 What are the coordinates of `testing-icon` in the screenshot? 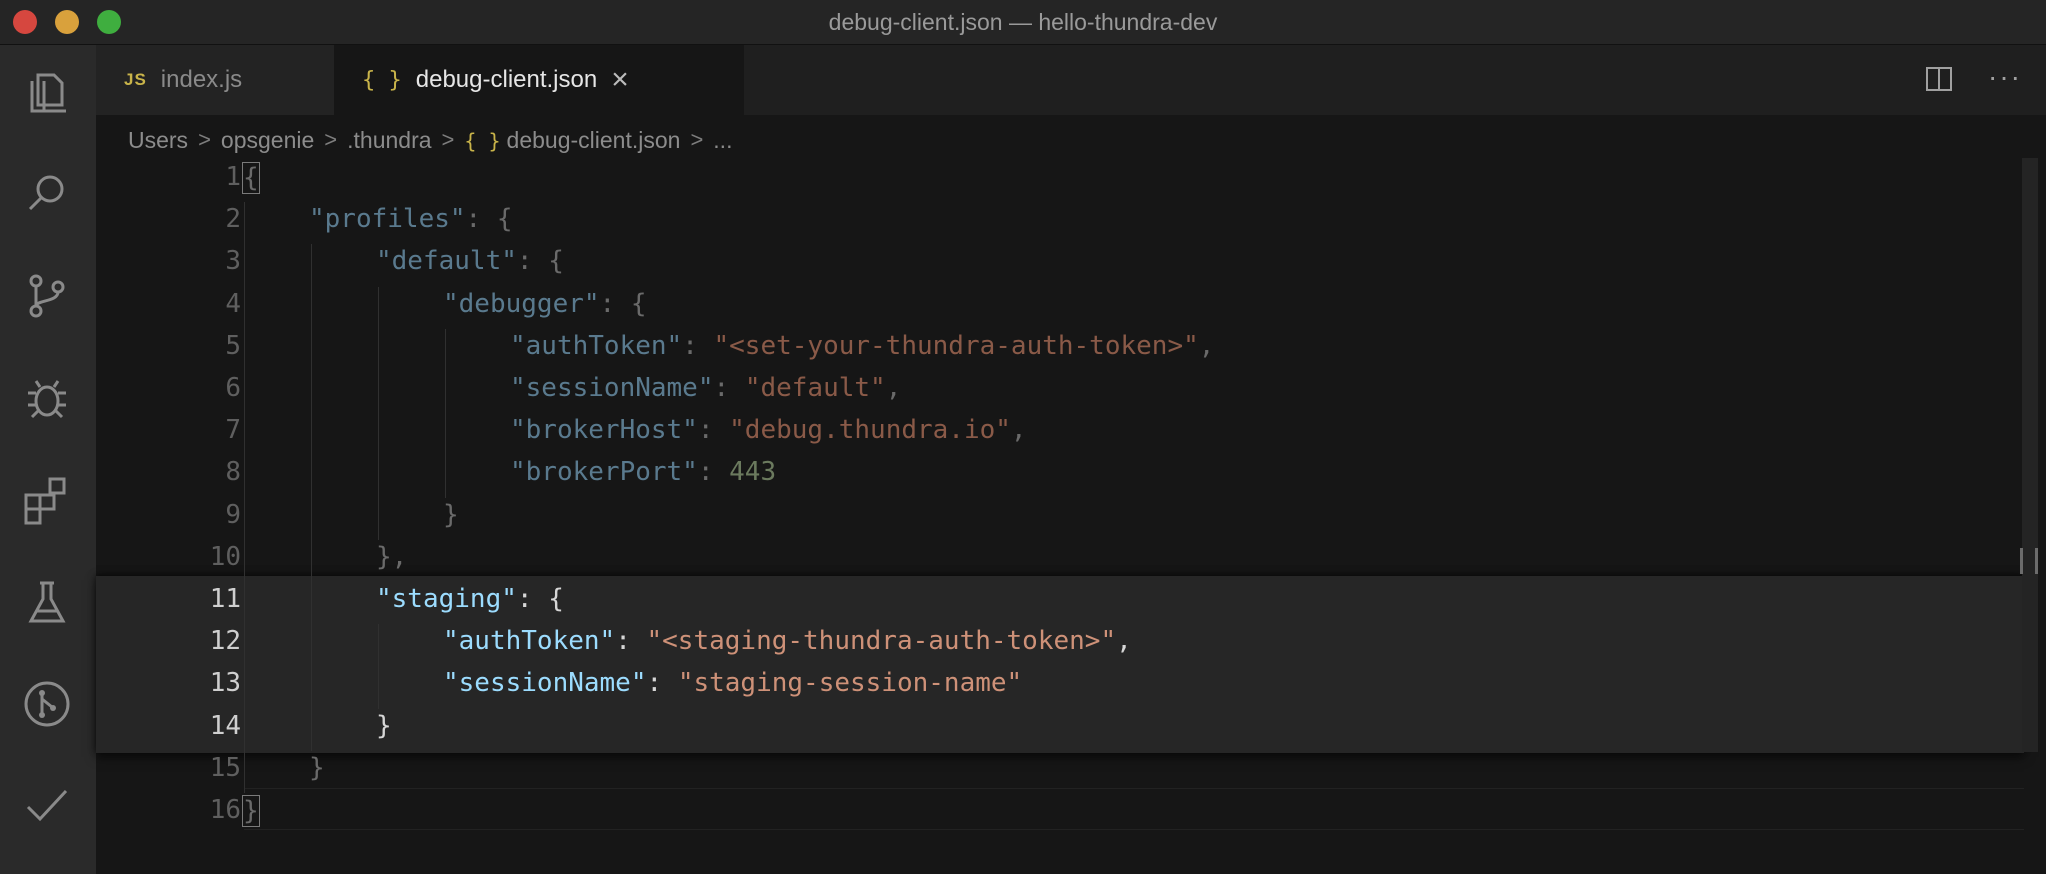 It's located at (47, 602).